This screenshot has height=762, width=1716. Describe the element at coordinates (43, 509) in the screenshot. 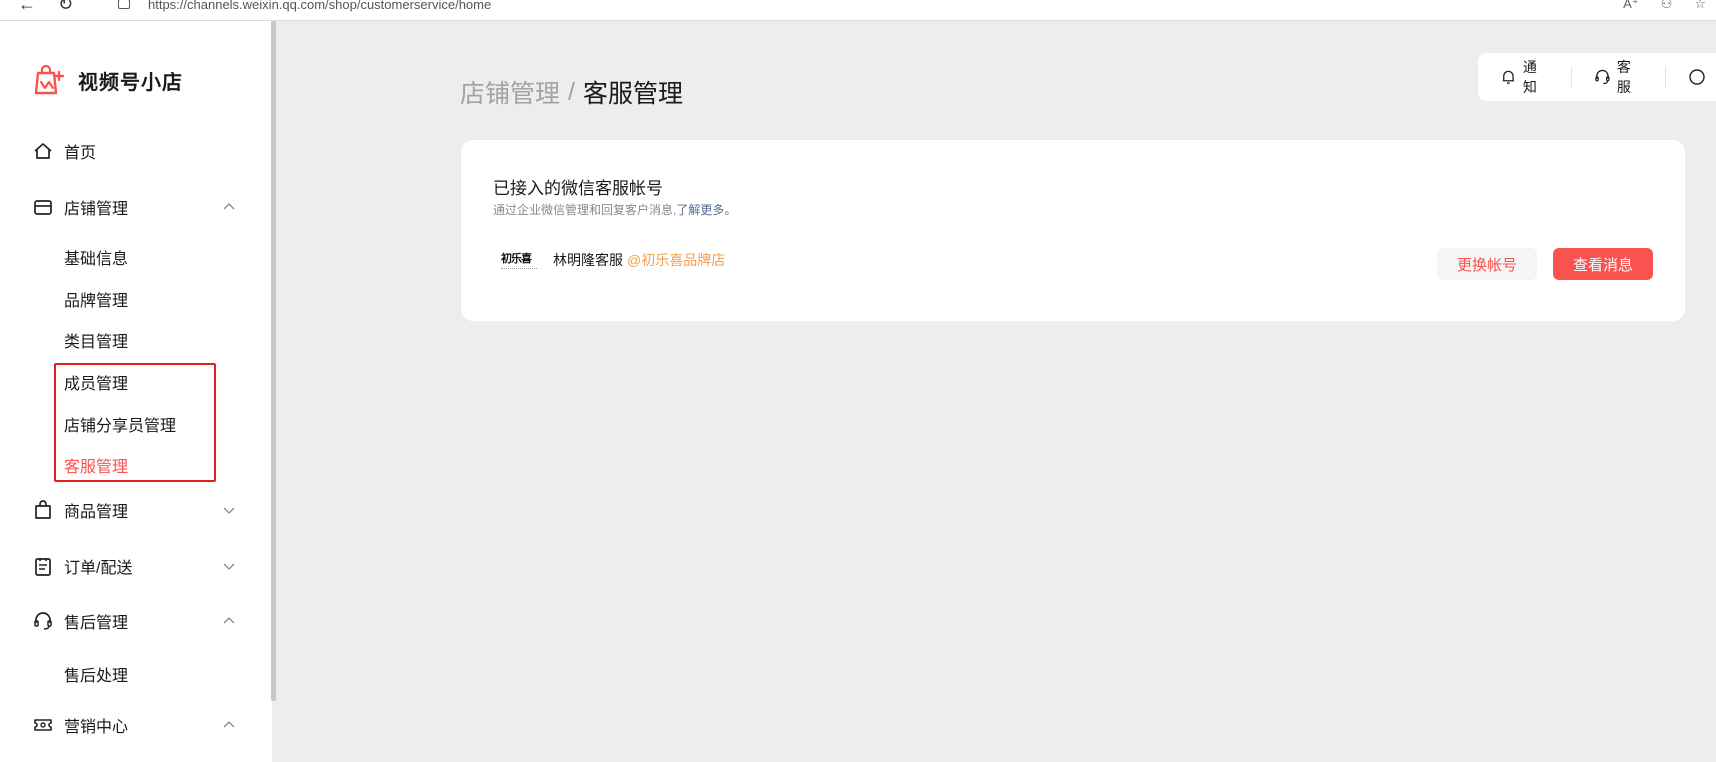

I see `shopping-bag-icon` at that location.